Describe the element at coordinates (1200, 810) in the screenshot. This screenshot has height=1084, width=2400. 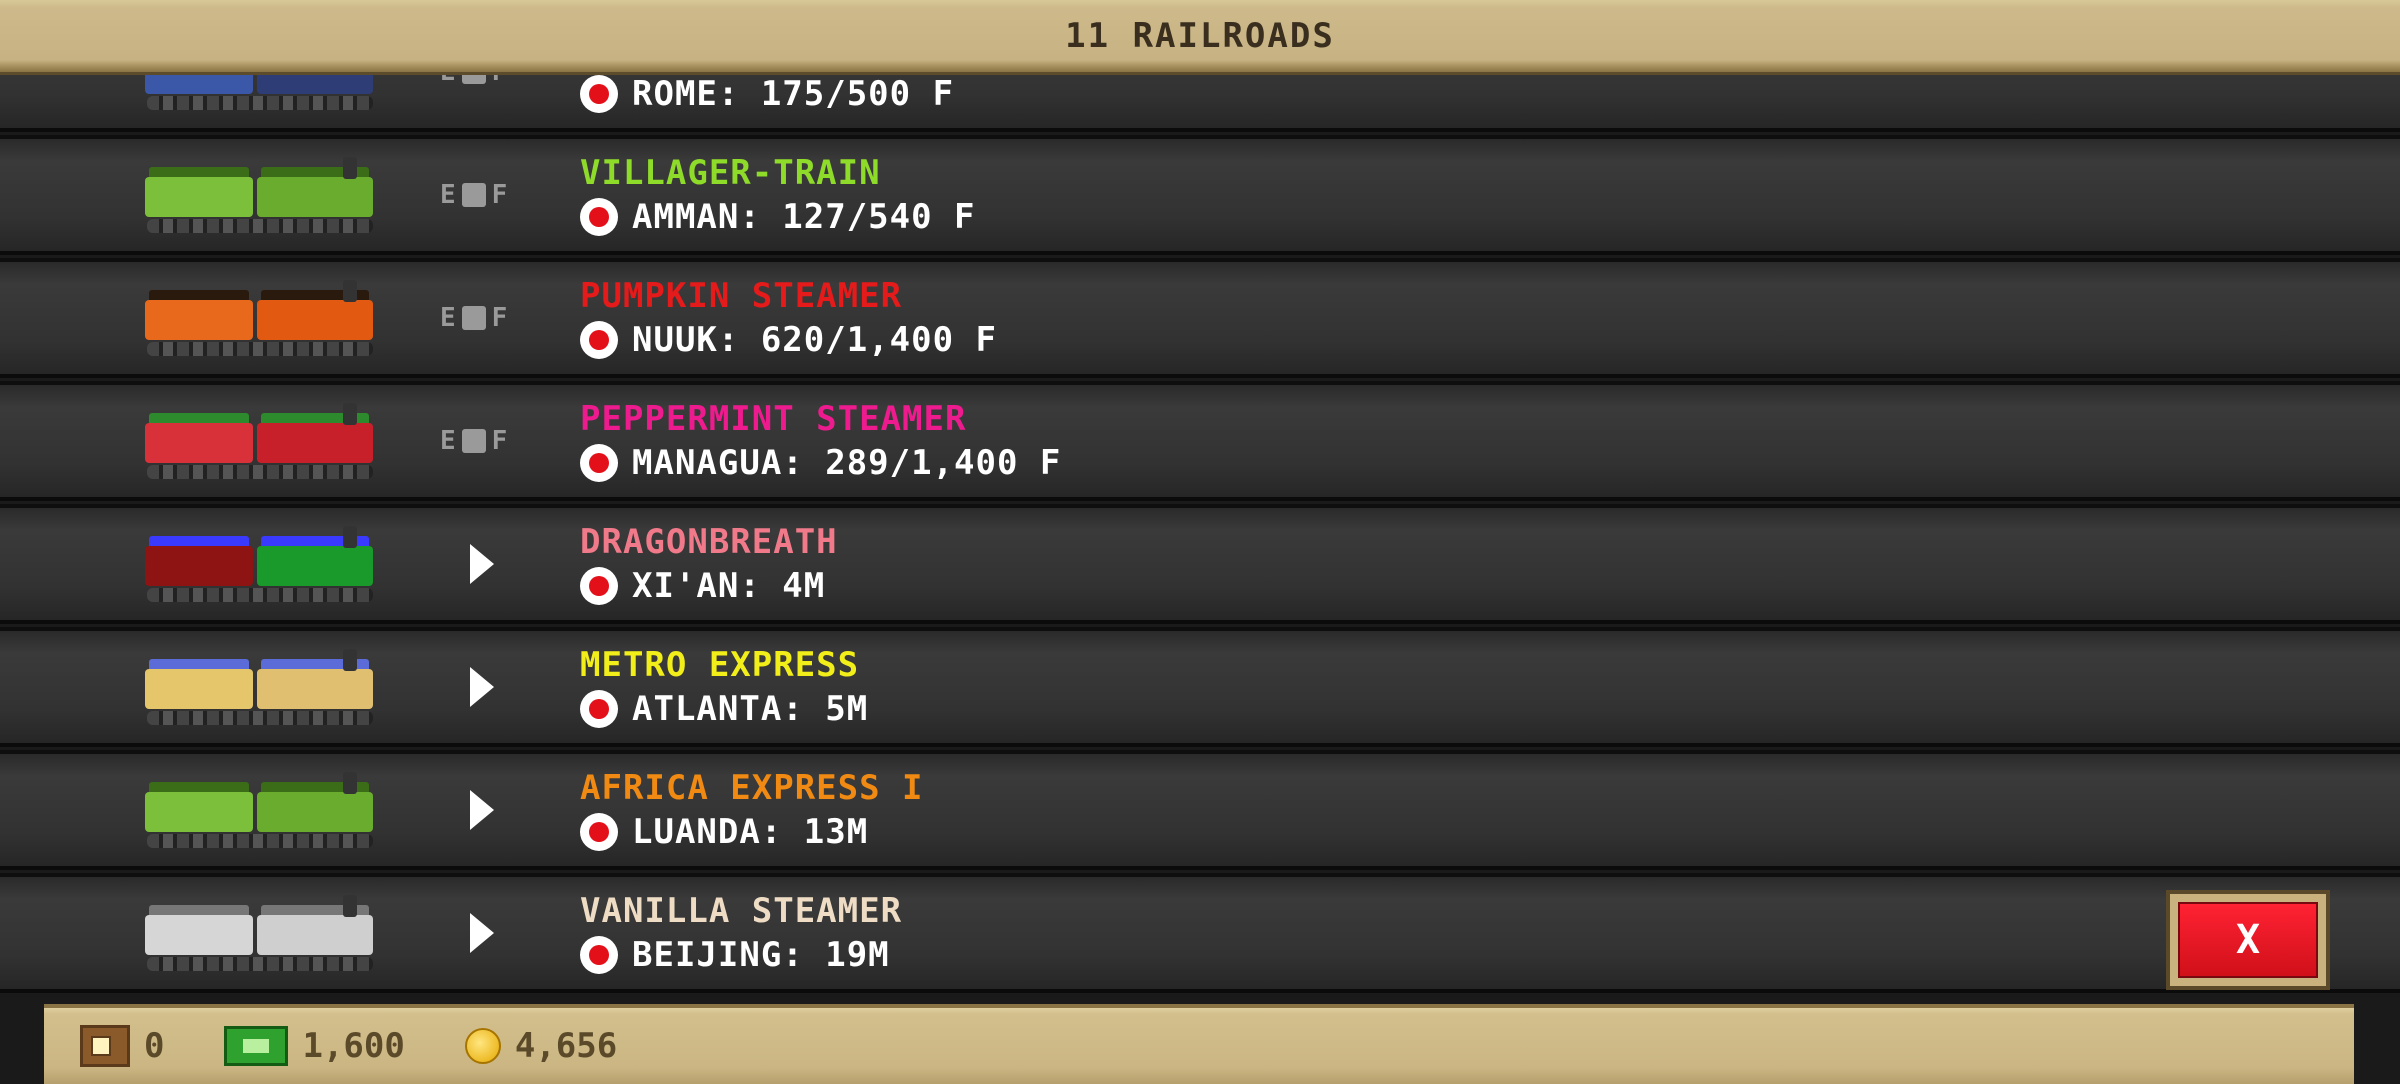
I see `railroad-row: AFRICA EXPRESS I LUANDA: 13M` at that location.